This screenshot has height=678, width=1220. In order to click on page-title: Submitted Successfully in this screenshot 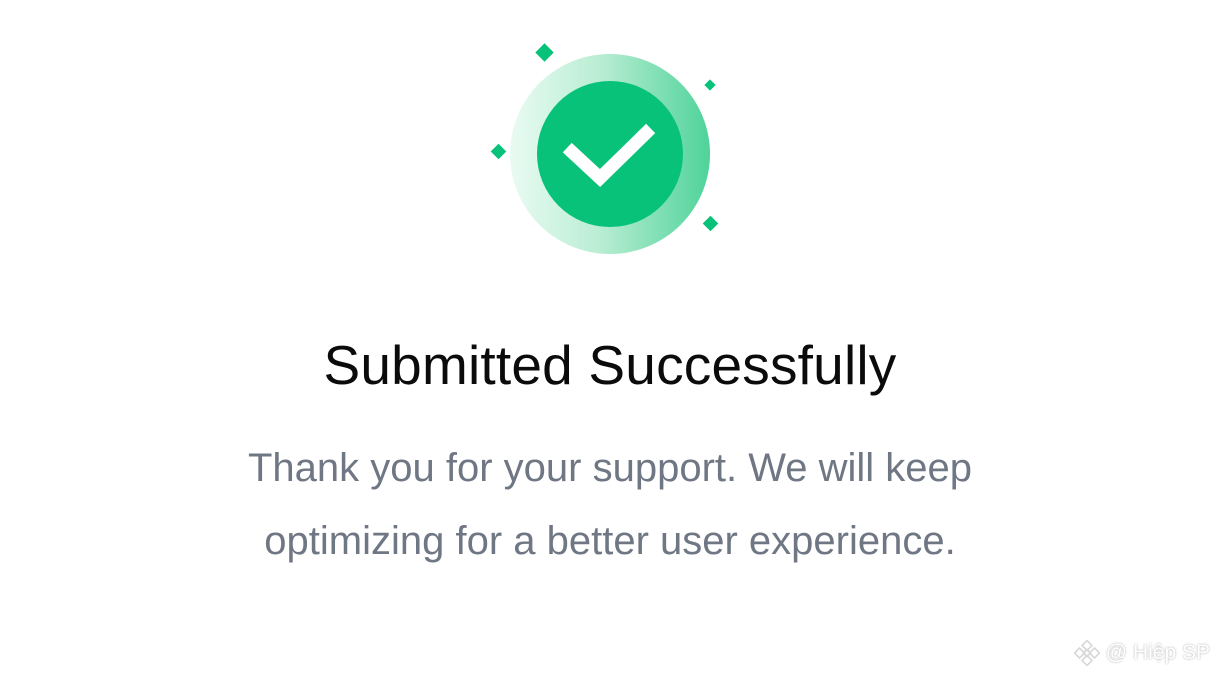, I will do `click(610, 365)`.